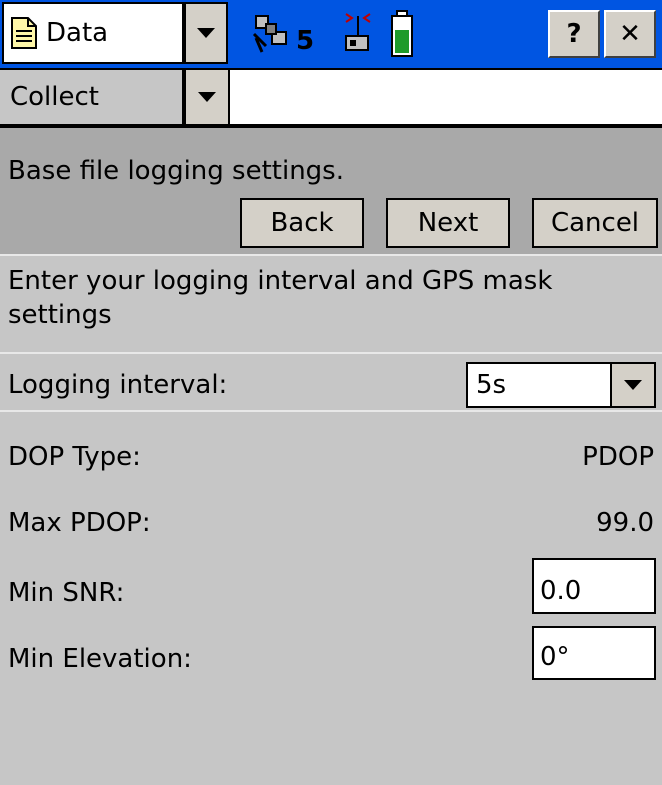 This screenshot has height=785, width=662. Describe the element at coordinates (625, 523) in the screenshot. I see `max-pdop-value: 99.0` at that location.